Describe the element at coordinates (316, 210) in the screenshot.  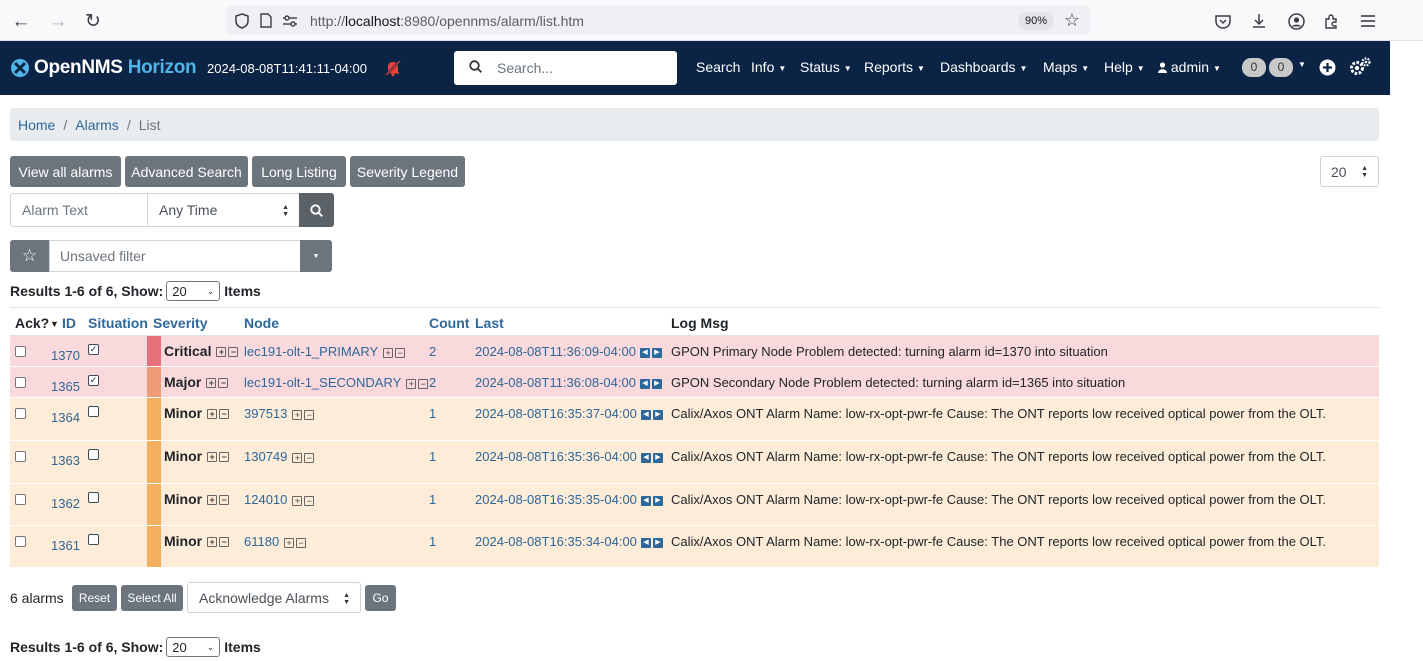
I see `alarm-search-button` at that location.